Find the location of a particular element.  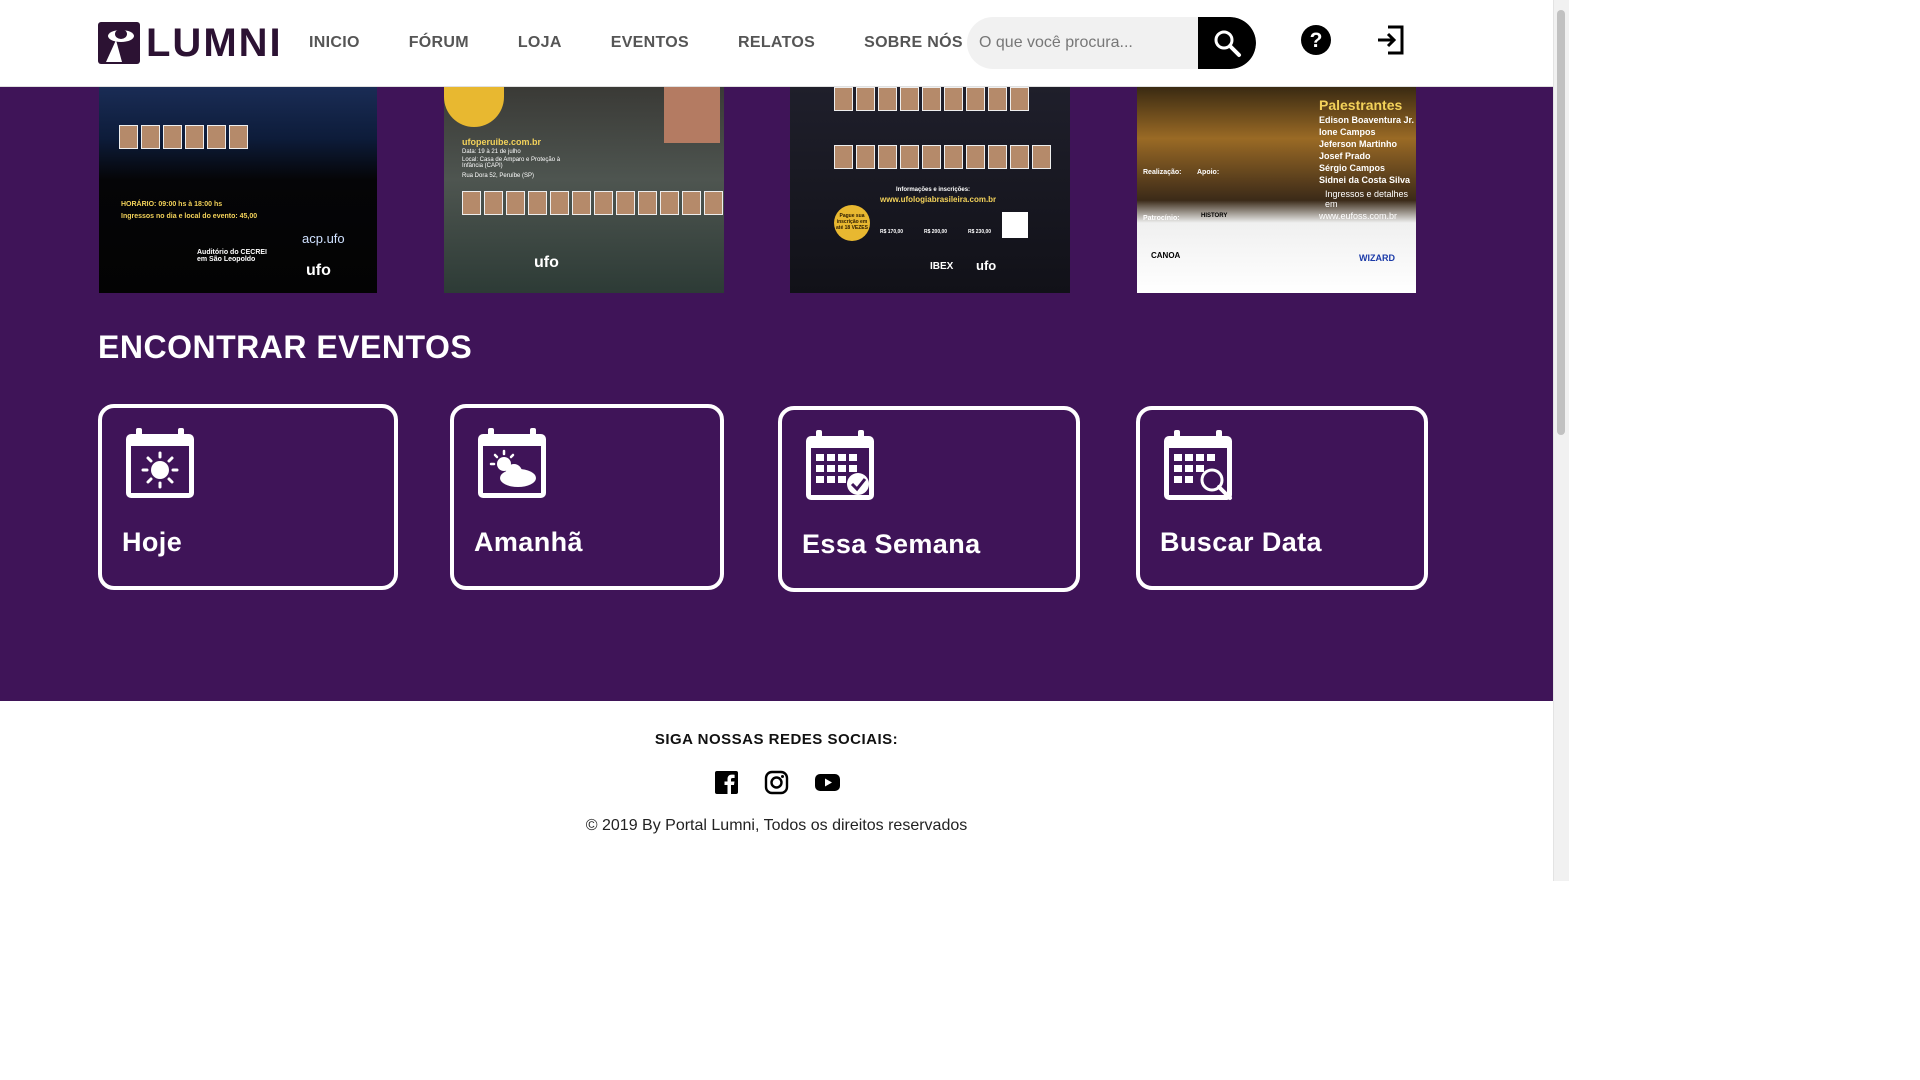

speaker-photos-bottom is located at coordinates (942, 157).